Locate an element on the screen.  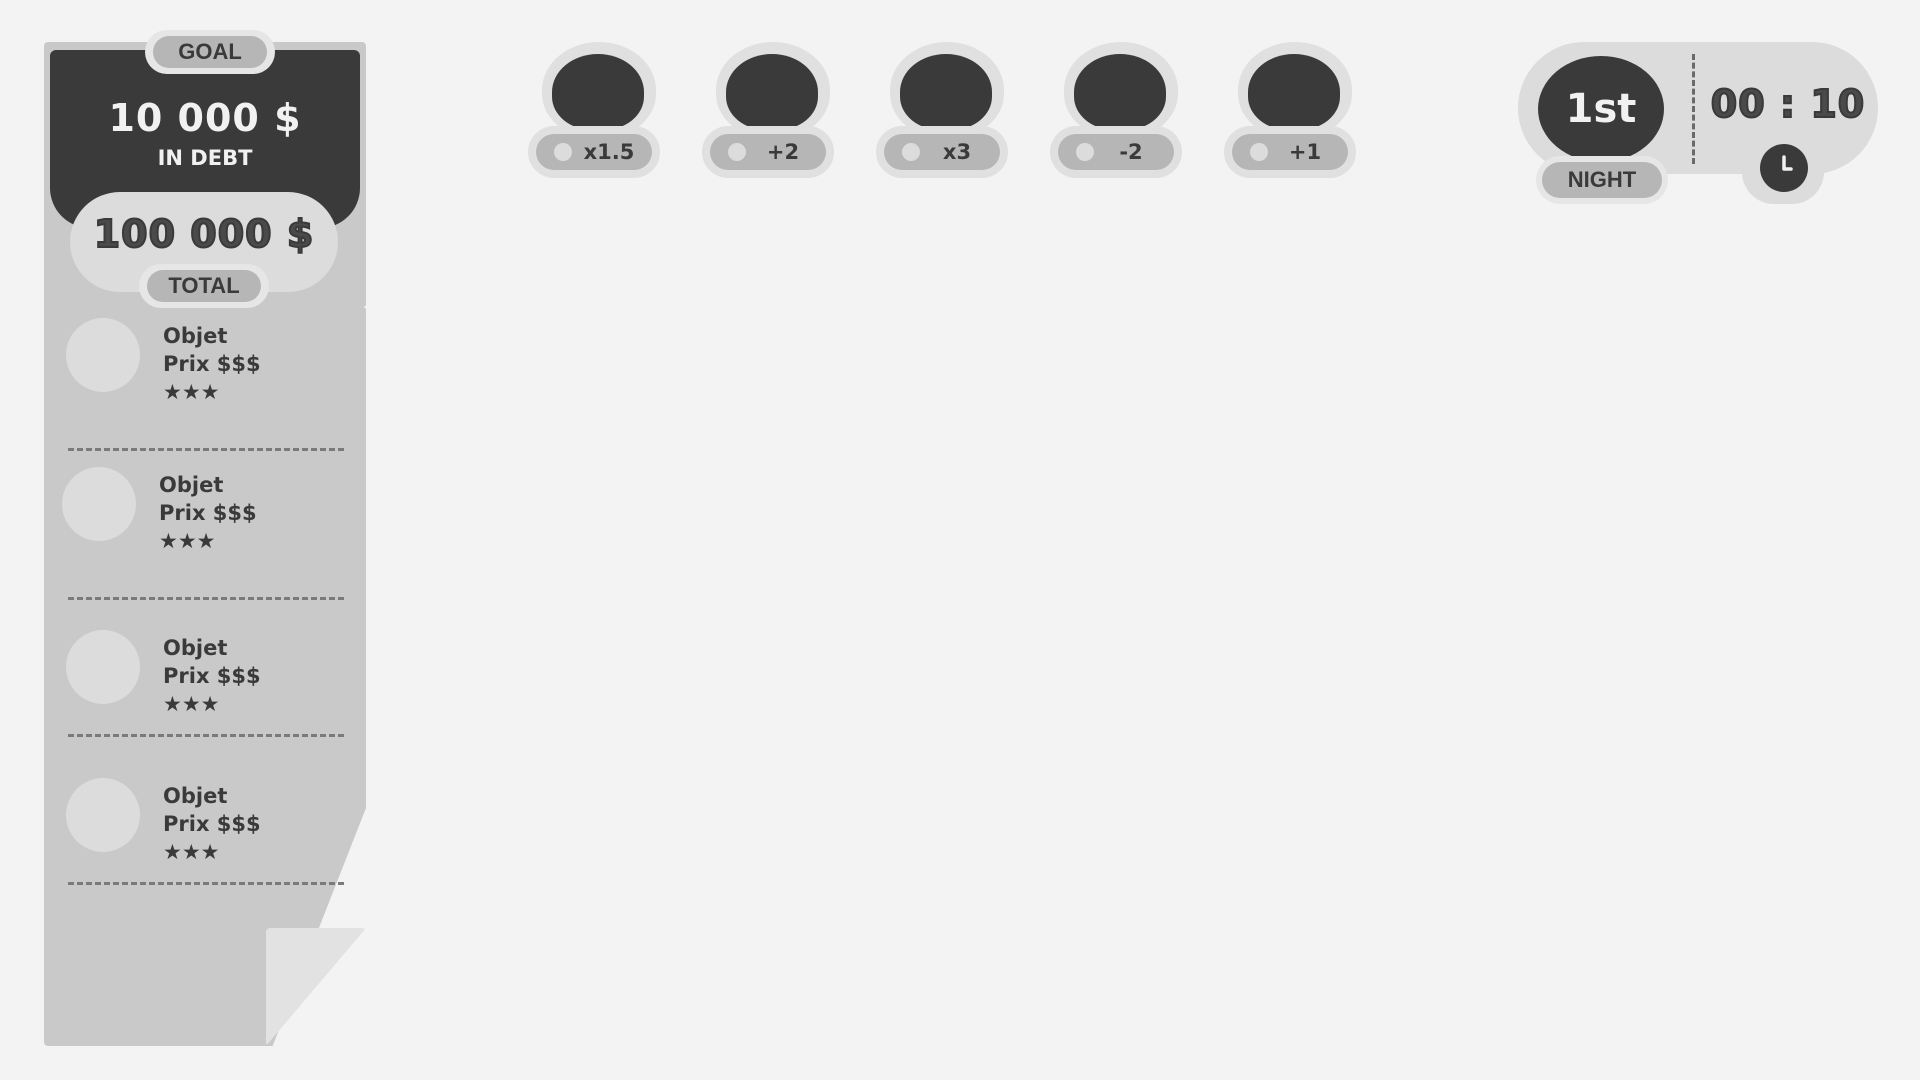
total-tab: TOTAL is located at coordinates (204, 286).